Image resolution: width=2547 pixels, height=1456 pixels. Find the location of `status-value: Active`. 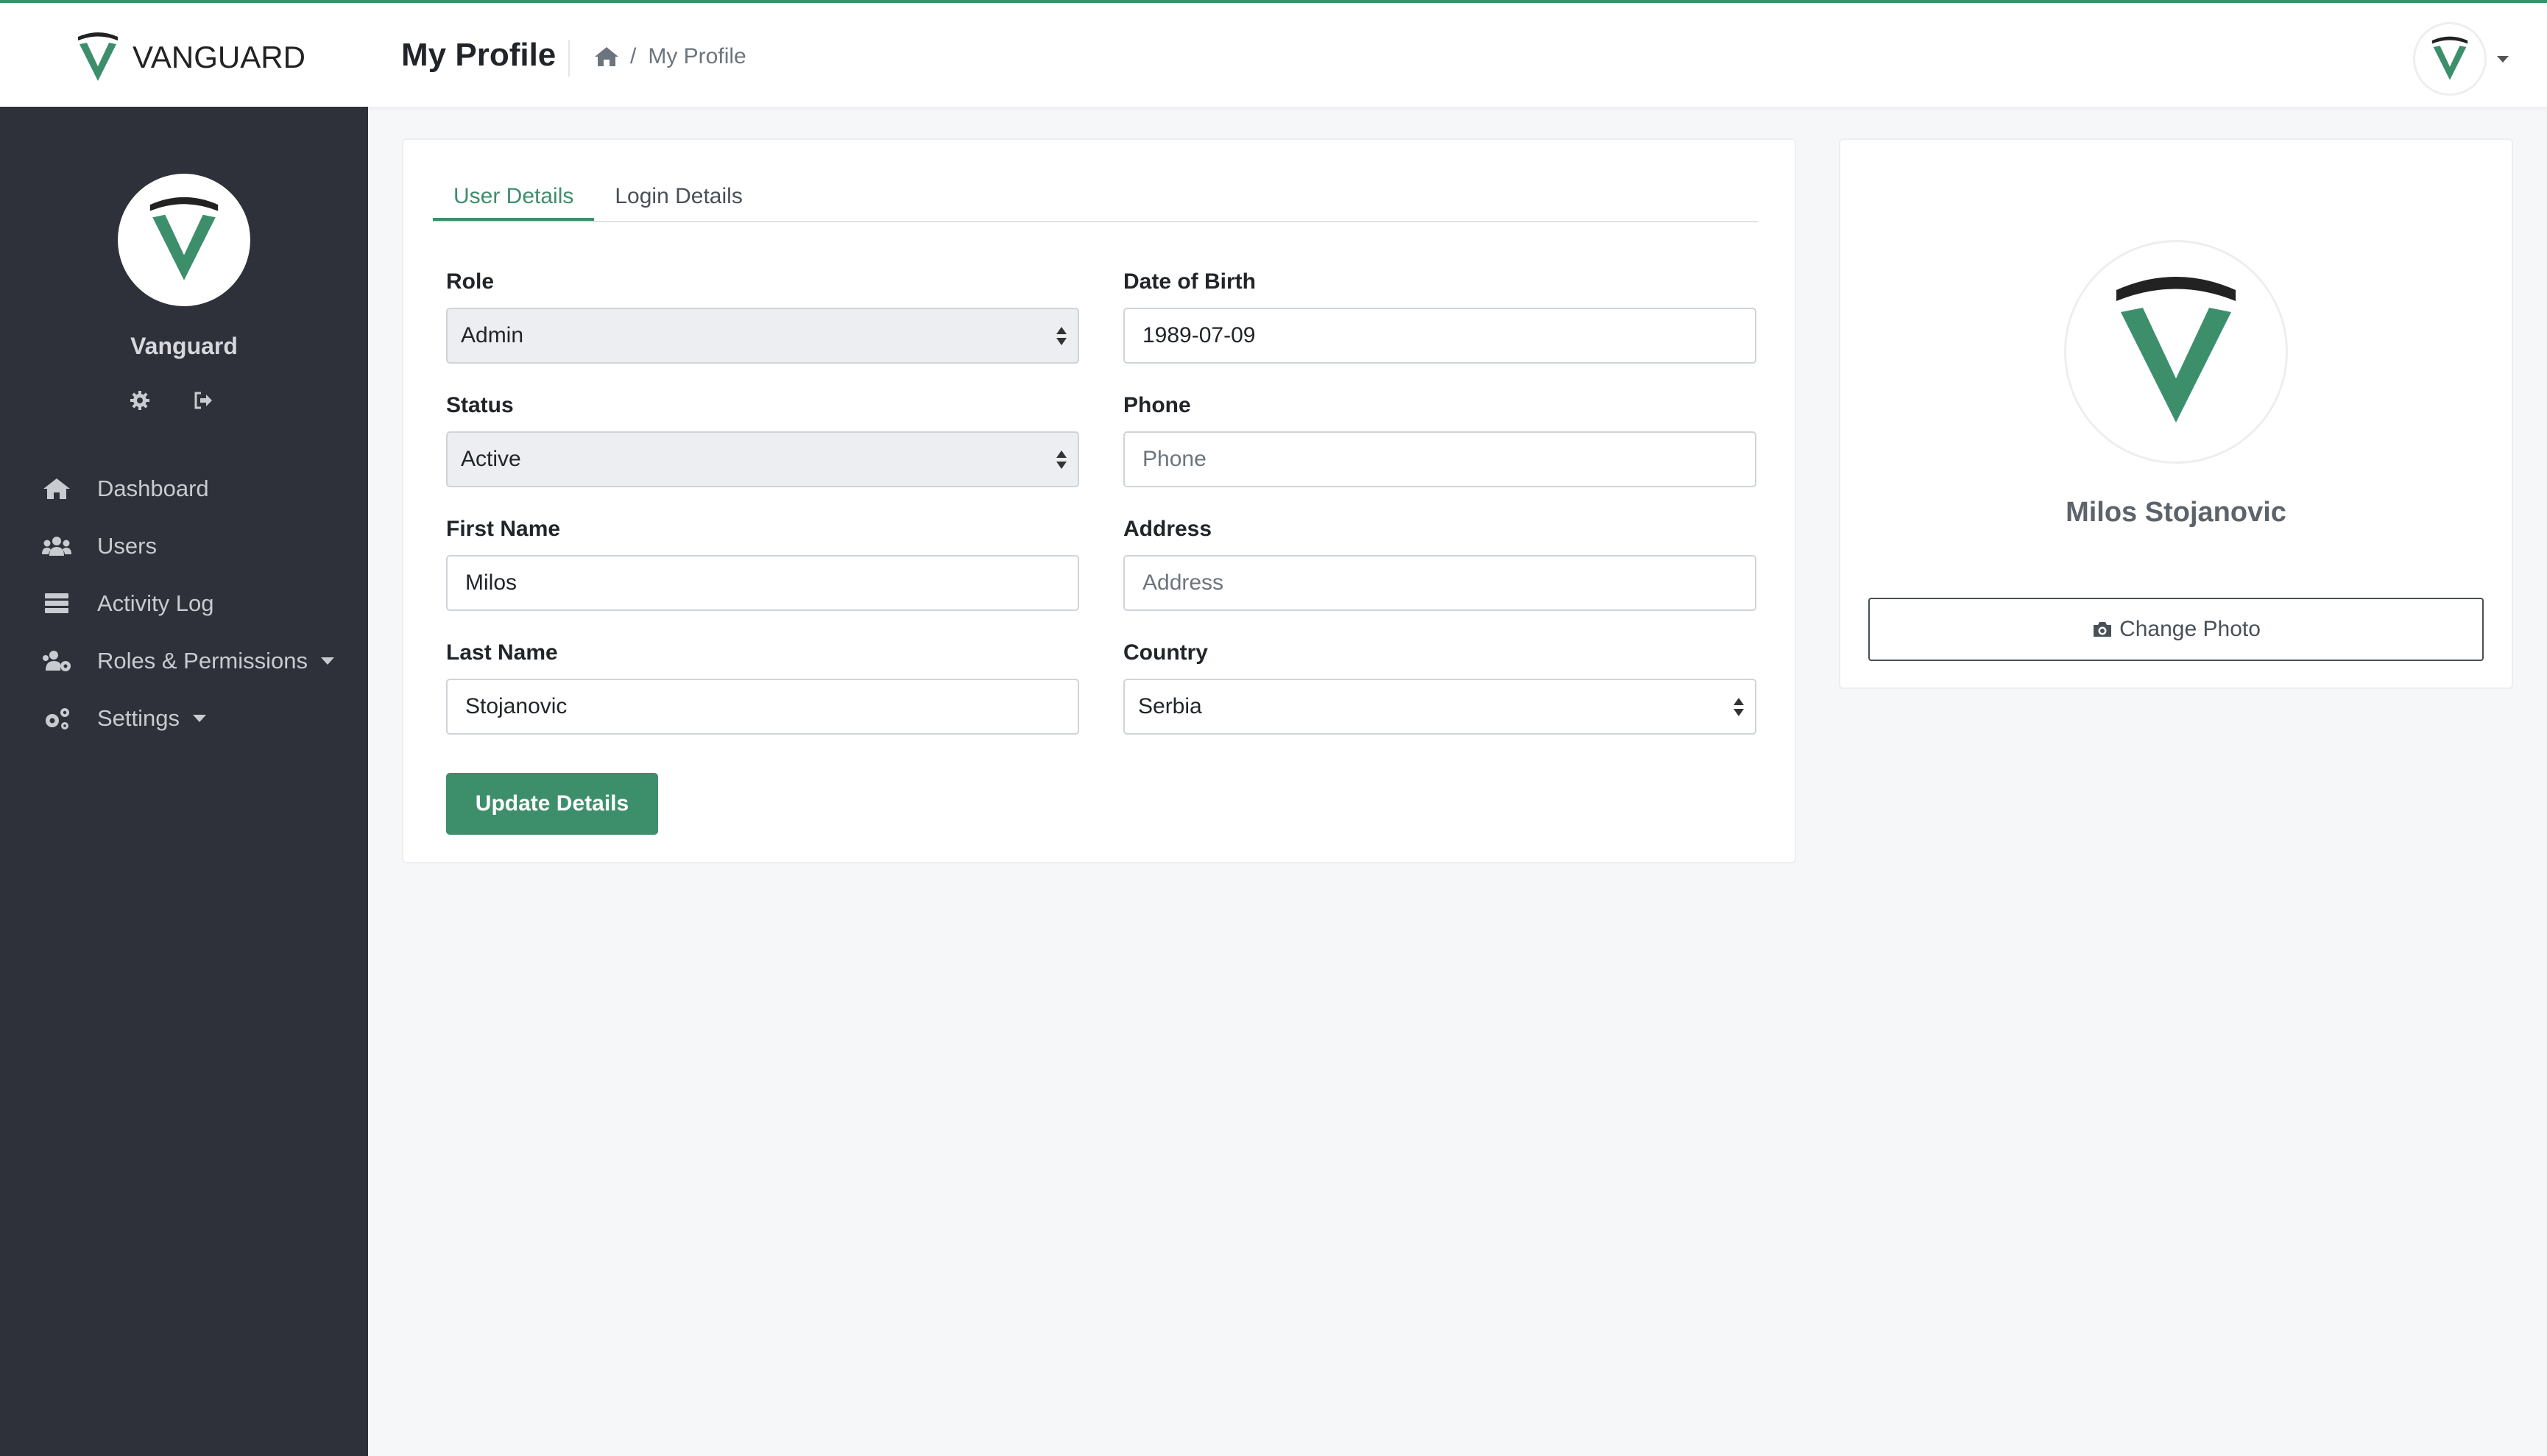

status-value: Active is located at coordinates (491, 459).